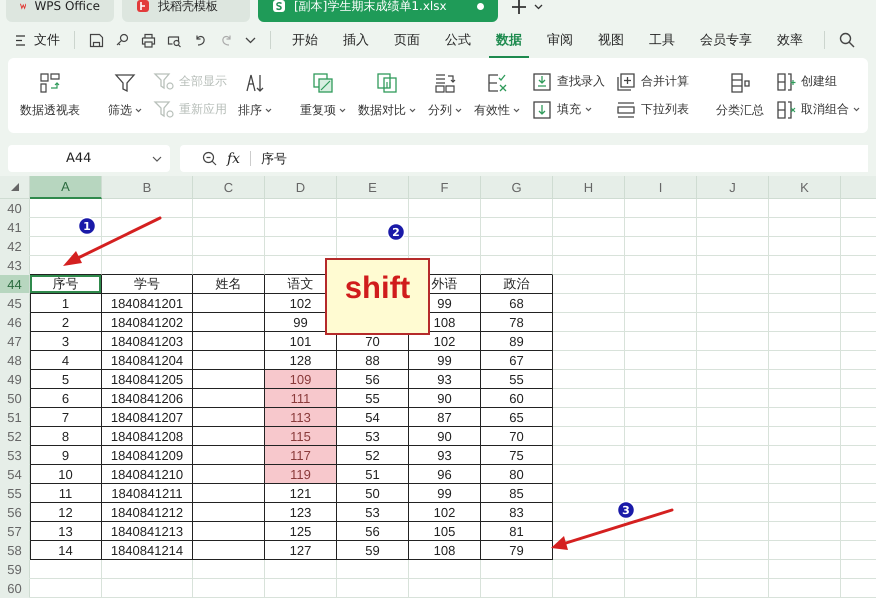  I want to click on row-header: 55, so click(15, 493).